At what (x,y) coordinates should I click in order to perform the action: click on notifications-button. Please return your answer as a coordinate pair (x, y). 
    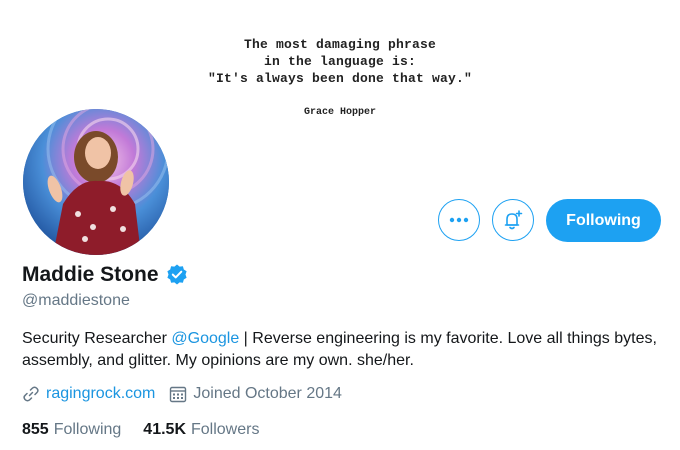
    Looking at the image, I should click on (513, 220).